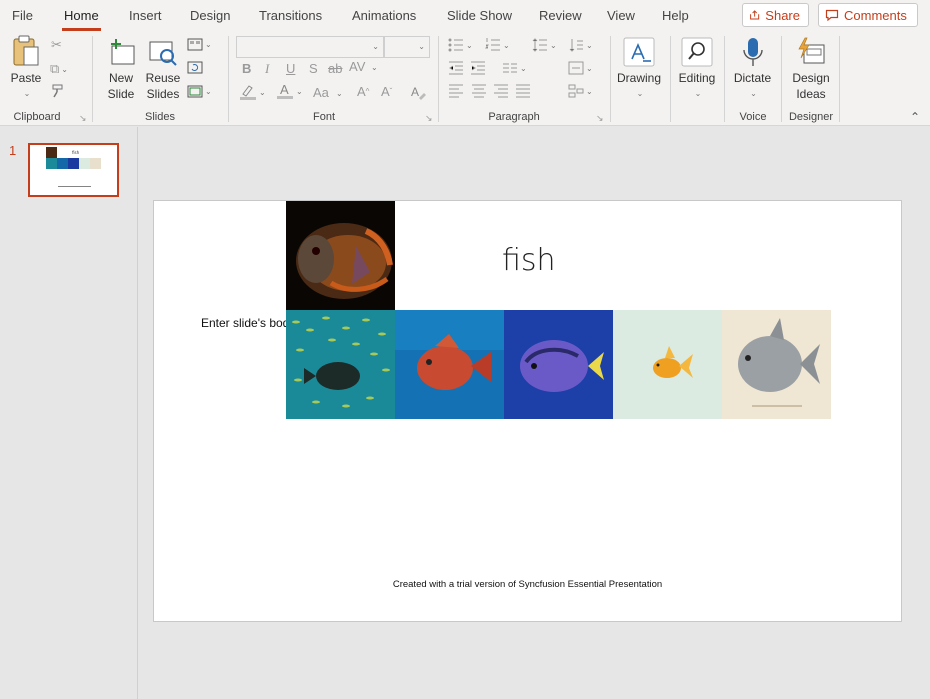  Describe the element at coordinates (323, 117) in the screenshot. I see `font-group-label: Font` at that location.